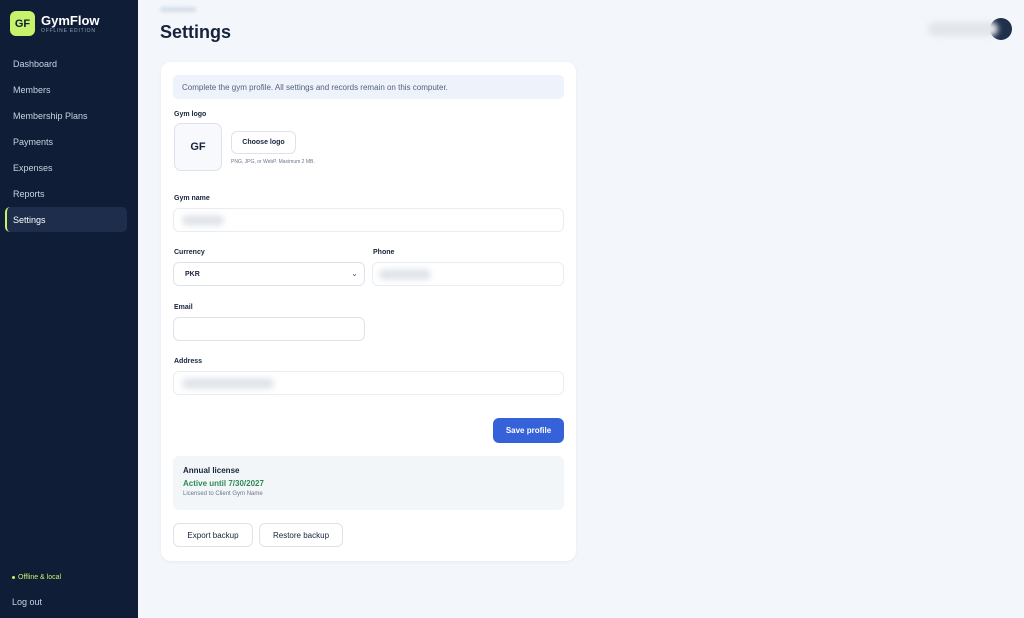 This screenshot has width=1024, height=618. What do you see at coordinates (405, 274) in the screenshot?
I see `phone-value-redacted` at bounding box center [405, 274].